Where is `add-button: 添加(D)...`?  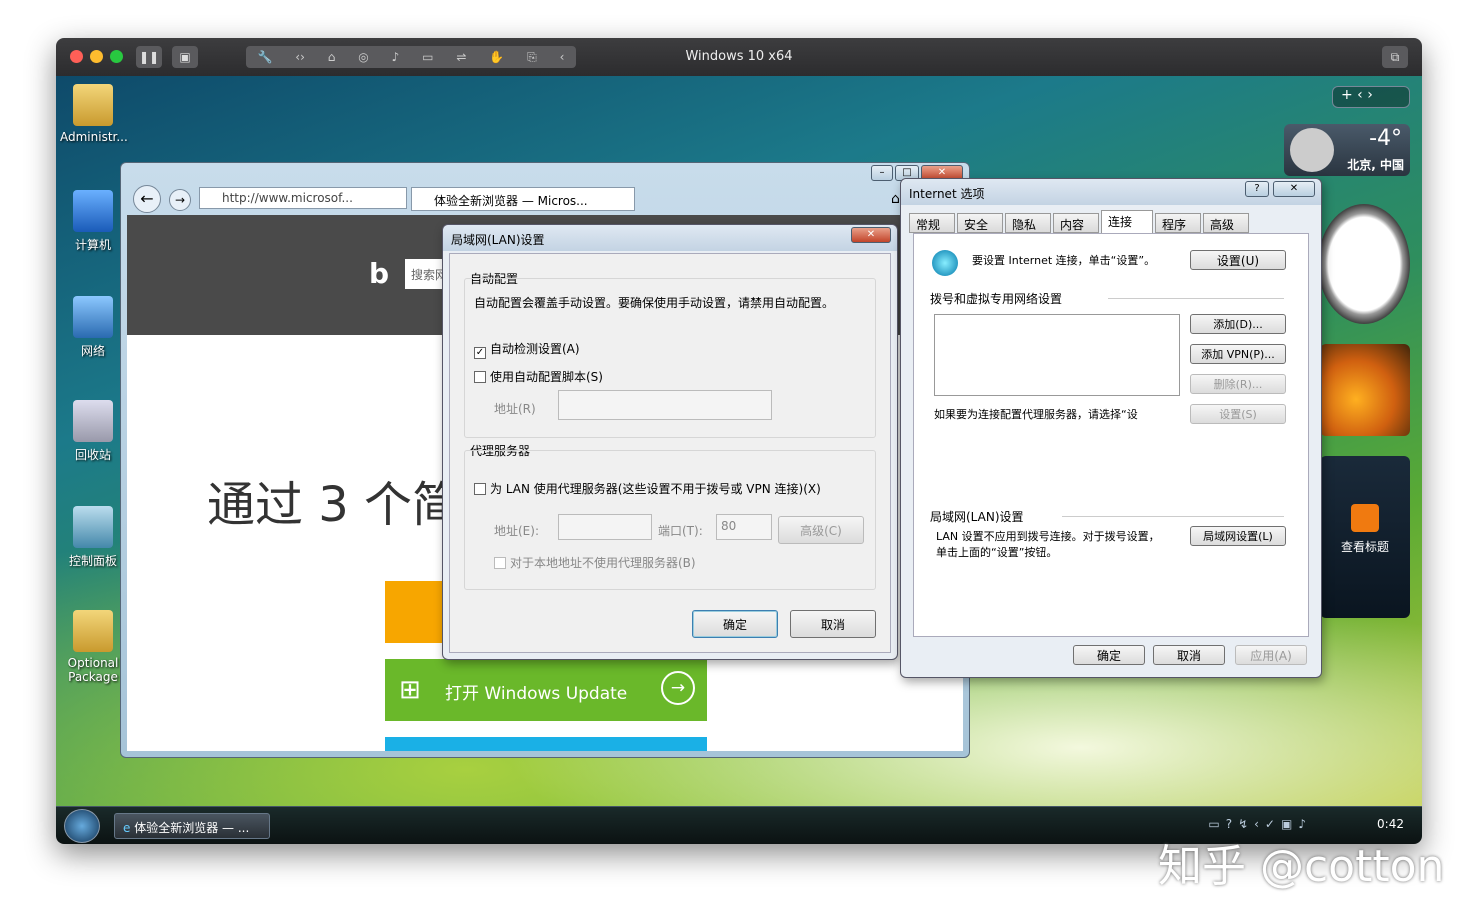
add-button: 添加(D)... is located at coordinates (1238, 324).